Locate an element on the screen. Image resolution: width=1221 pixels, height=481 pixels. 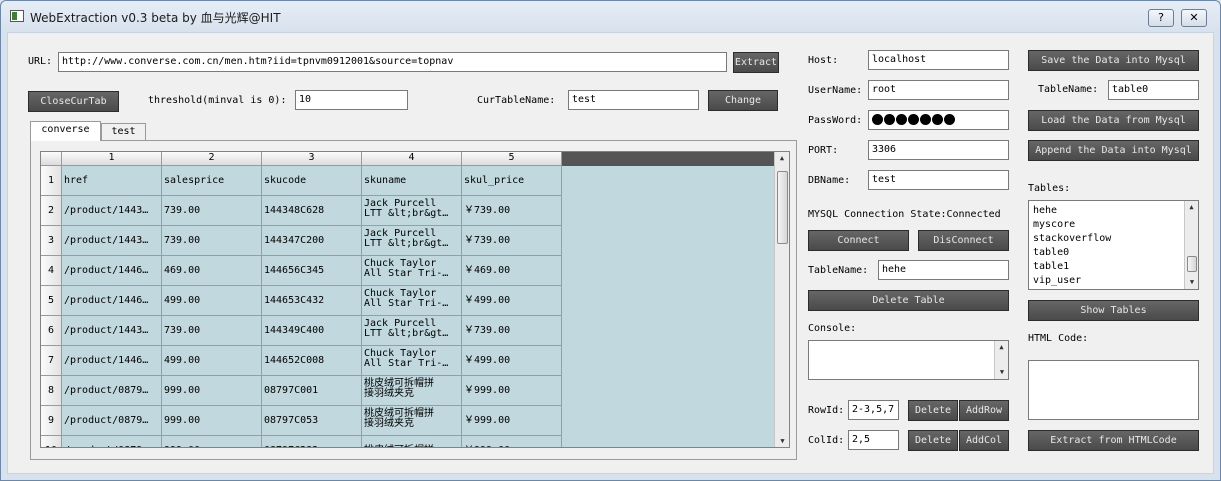
html-code-input is located at coordinates (1113, 390).